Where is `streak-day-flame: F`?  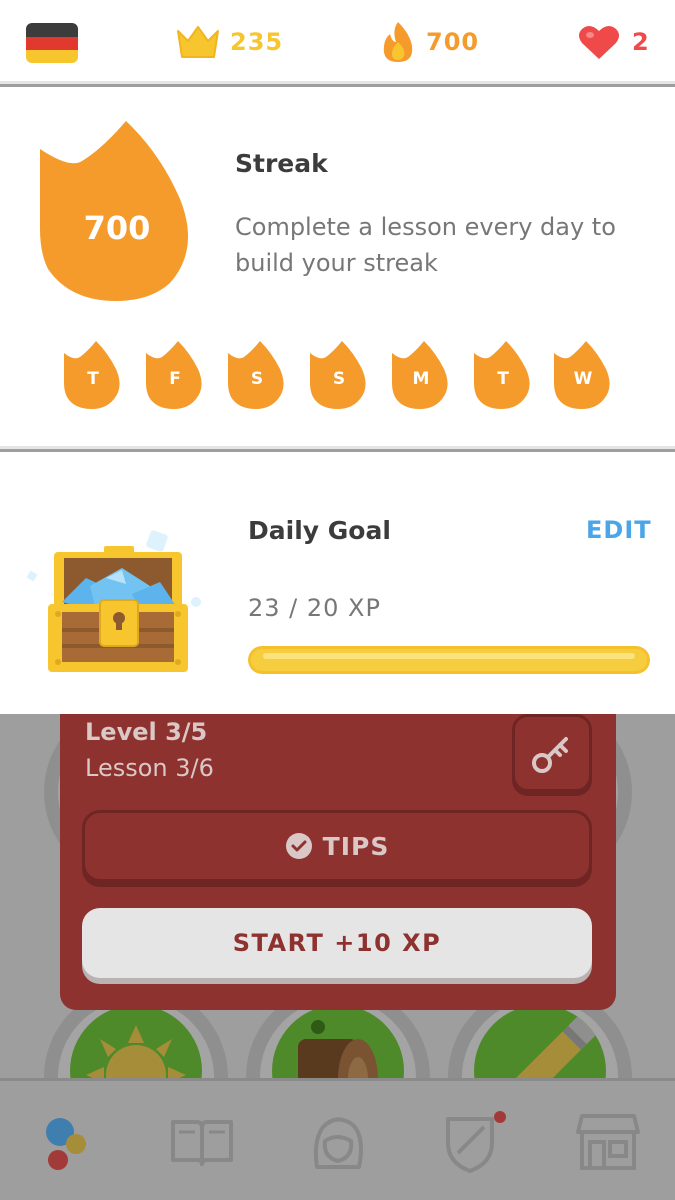 streak-day-flame: F is located at coordinates (175, 374).